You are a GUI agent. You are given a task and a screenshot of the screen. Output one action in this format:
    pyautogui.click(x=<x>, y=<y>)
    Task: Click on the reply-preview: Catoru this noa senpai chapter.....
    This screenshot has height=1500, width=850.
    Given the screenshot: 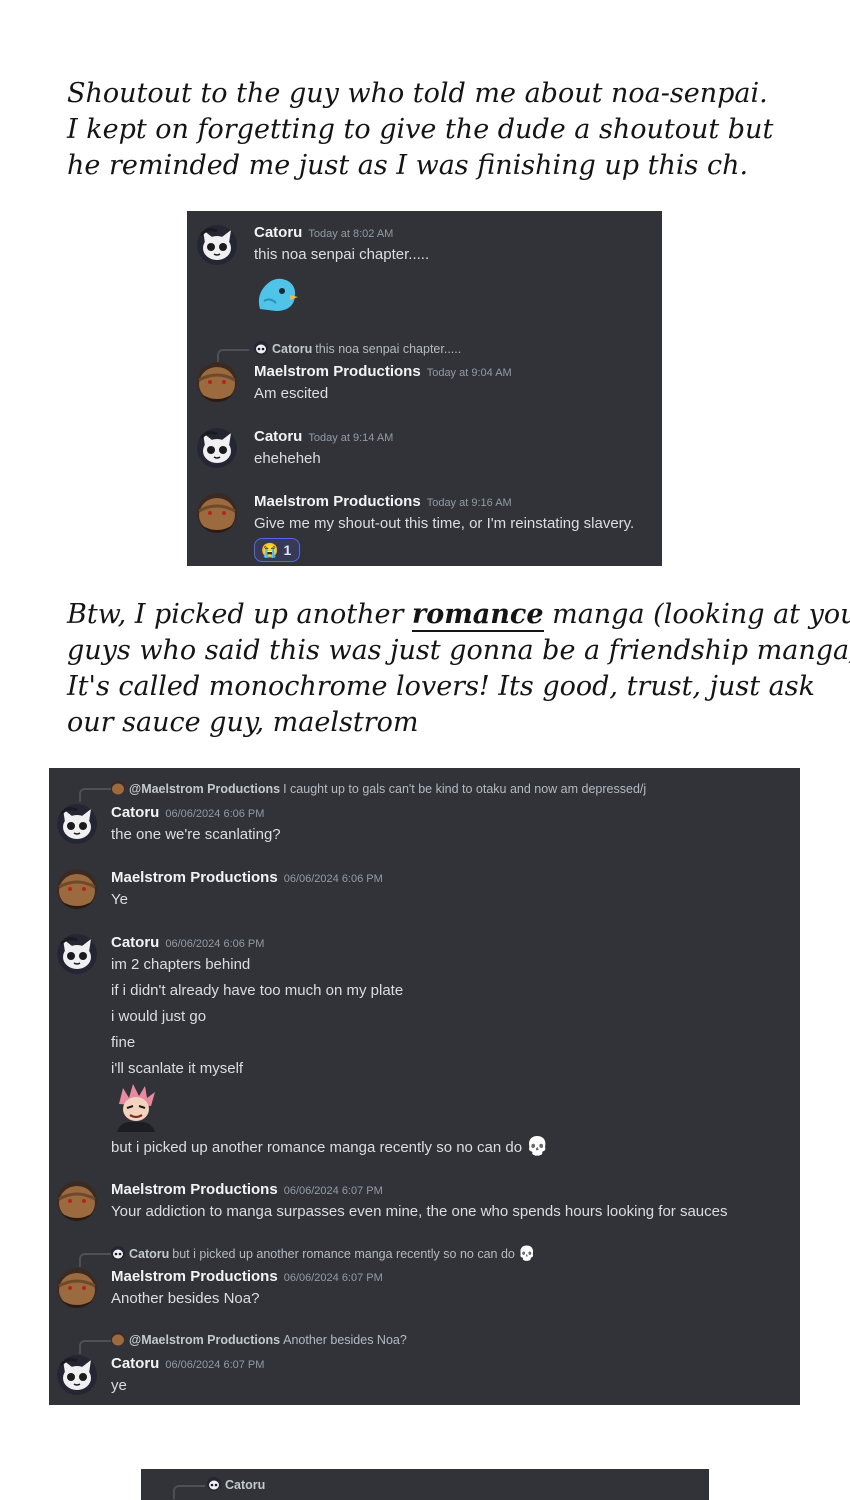 What is the action you would take?
    pyautogui.click(x=357, y=348)
    